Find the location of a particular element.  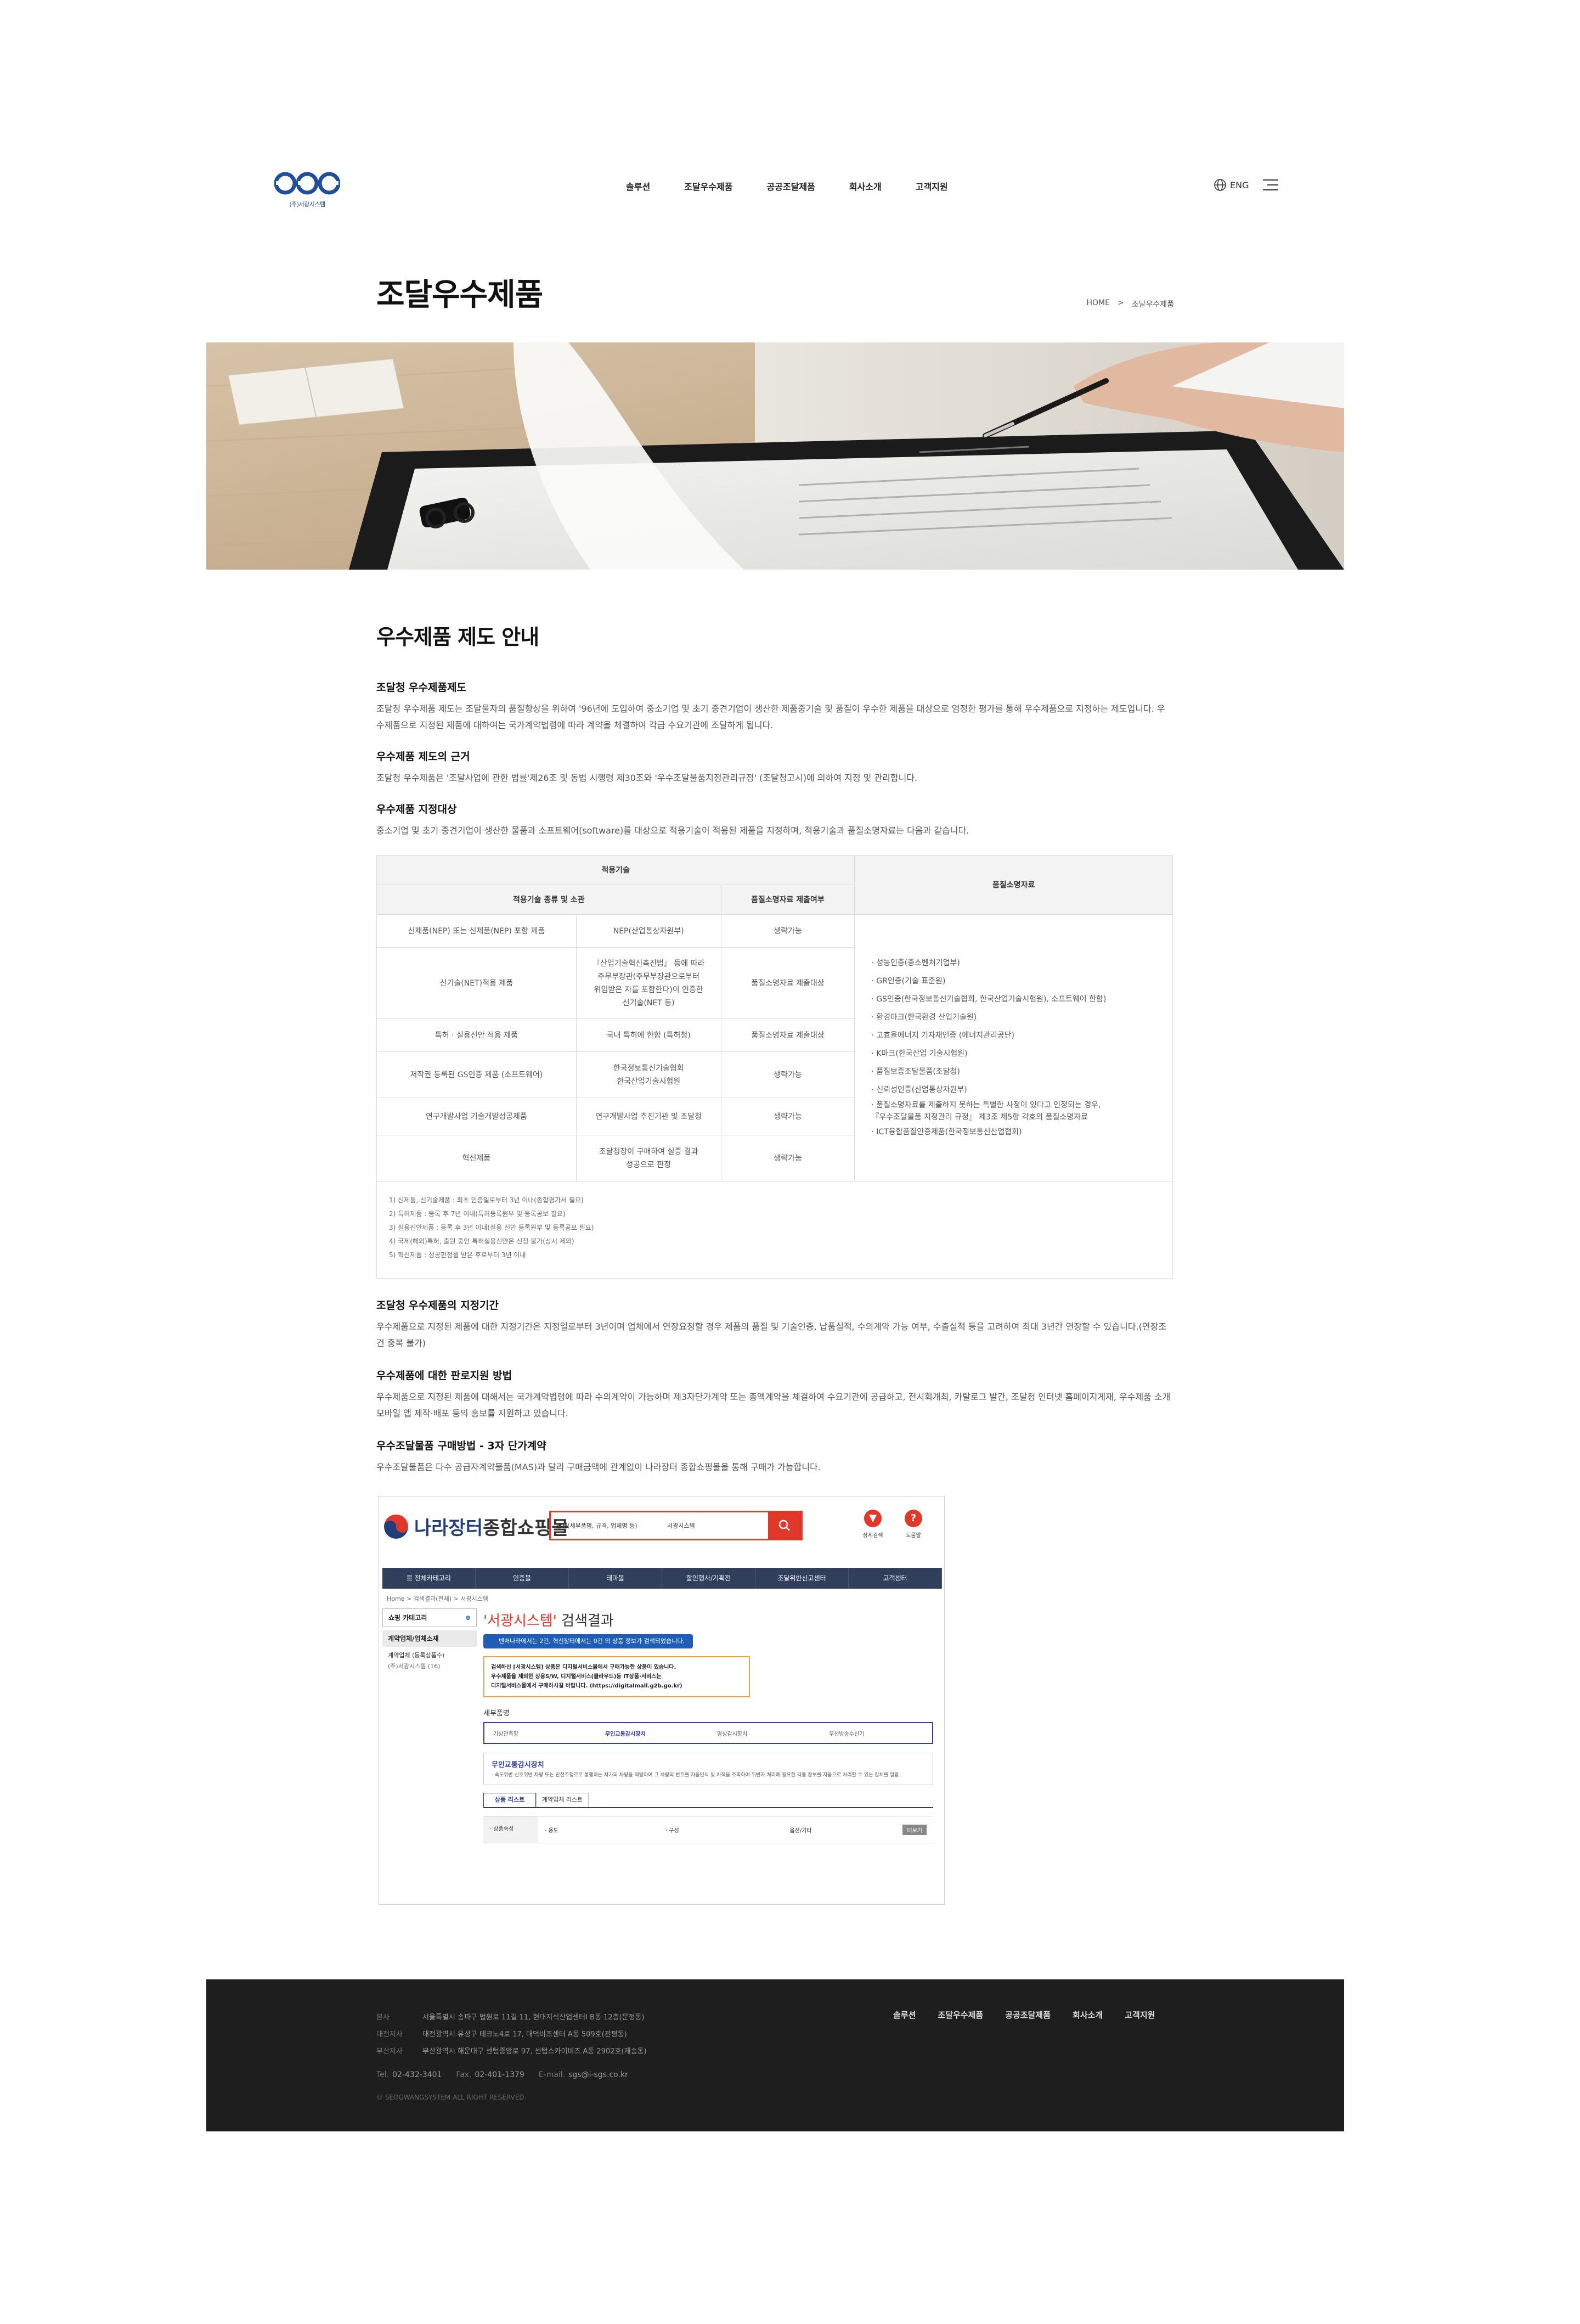

mall-sub-tabs: 기상관측장 무인교통감시장치 영상감시장치 무선방송수신기 is located at coordinates (708, 1733).